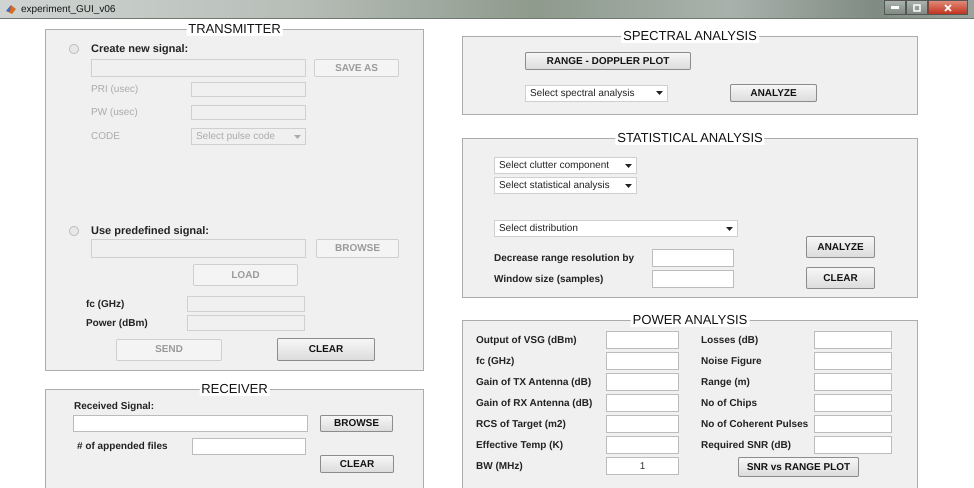 Image resolution: width=974 pixels, height=488 pixels. What do you see at coordinates (616, 228) in the screenshot?
I see `dropdown: Select distribution` at bounding box center [616, 228].